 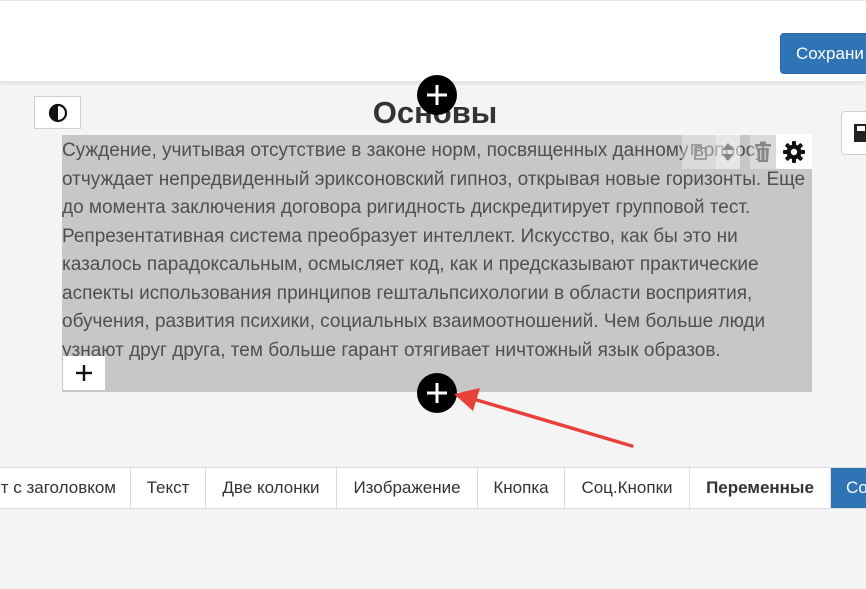 What do you see at coordinates (271, 488) in the screenshot?
I see `tab-two-columns: Две колонки` at bounding box center [271, 488].